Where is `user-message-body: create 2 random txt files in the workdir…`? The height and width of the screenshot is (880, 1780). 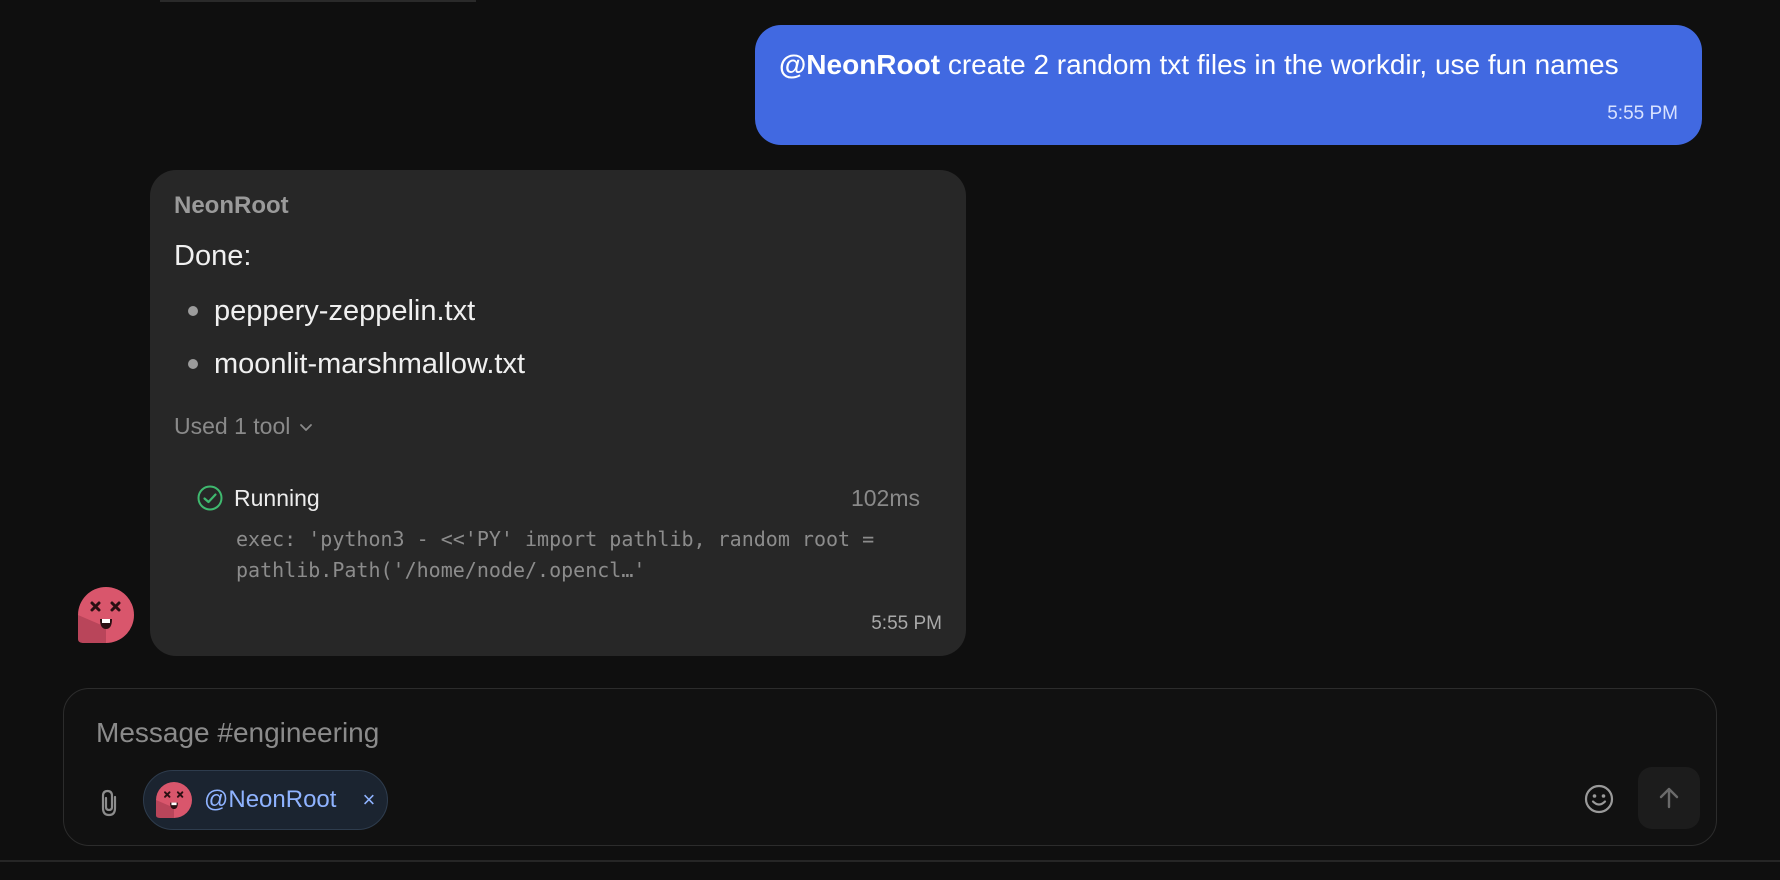 user-message-body: create 2 random txt files in the workdir… is located at coordinates (1279, 64).